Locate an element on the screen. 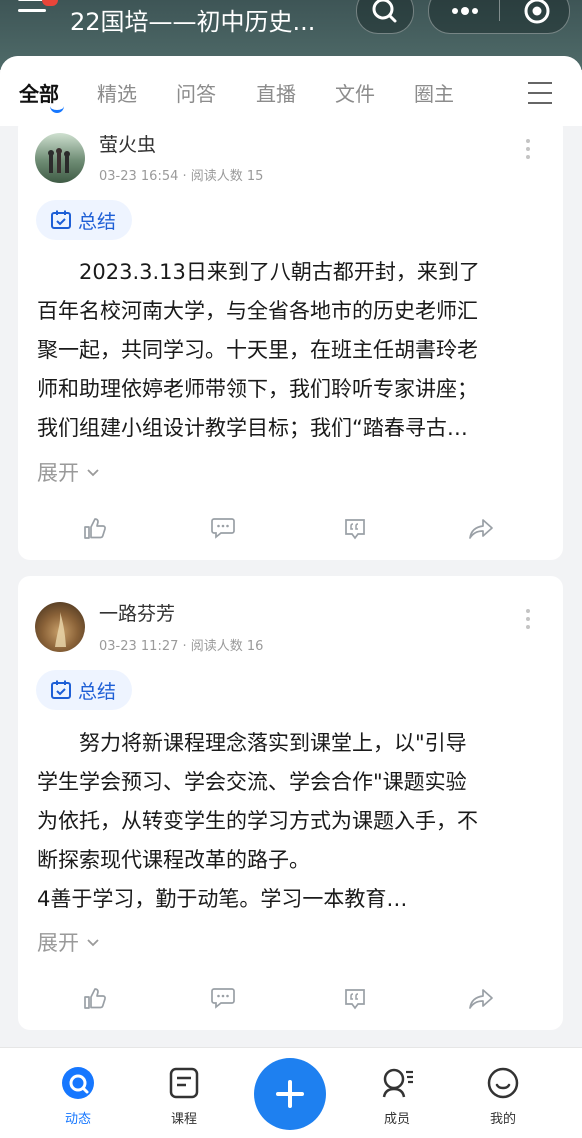 The width and height of the screenshot is (582, 1138). author-name: 一路芬芳 is located at coordinates (137, 612).